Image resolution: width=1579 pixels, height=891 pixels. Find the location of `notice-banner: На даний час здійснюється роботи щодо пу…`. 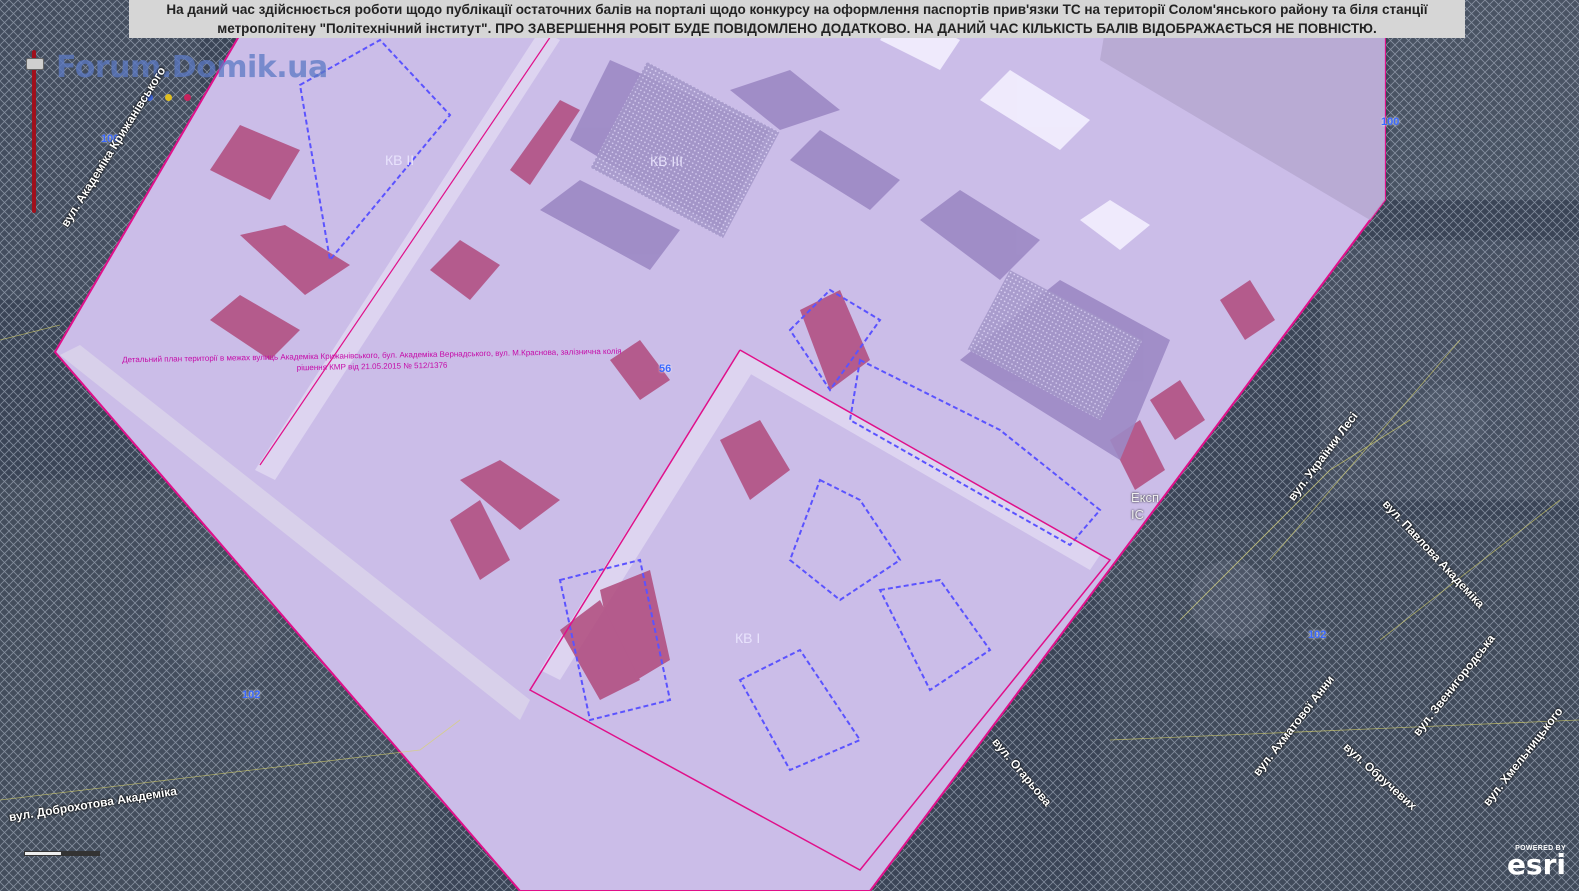

notice-banner: На даний час здійснюється роботи щодо пу… is located at coordinates (797, 19).